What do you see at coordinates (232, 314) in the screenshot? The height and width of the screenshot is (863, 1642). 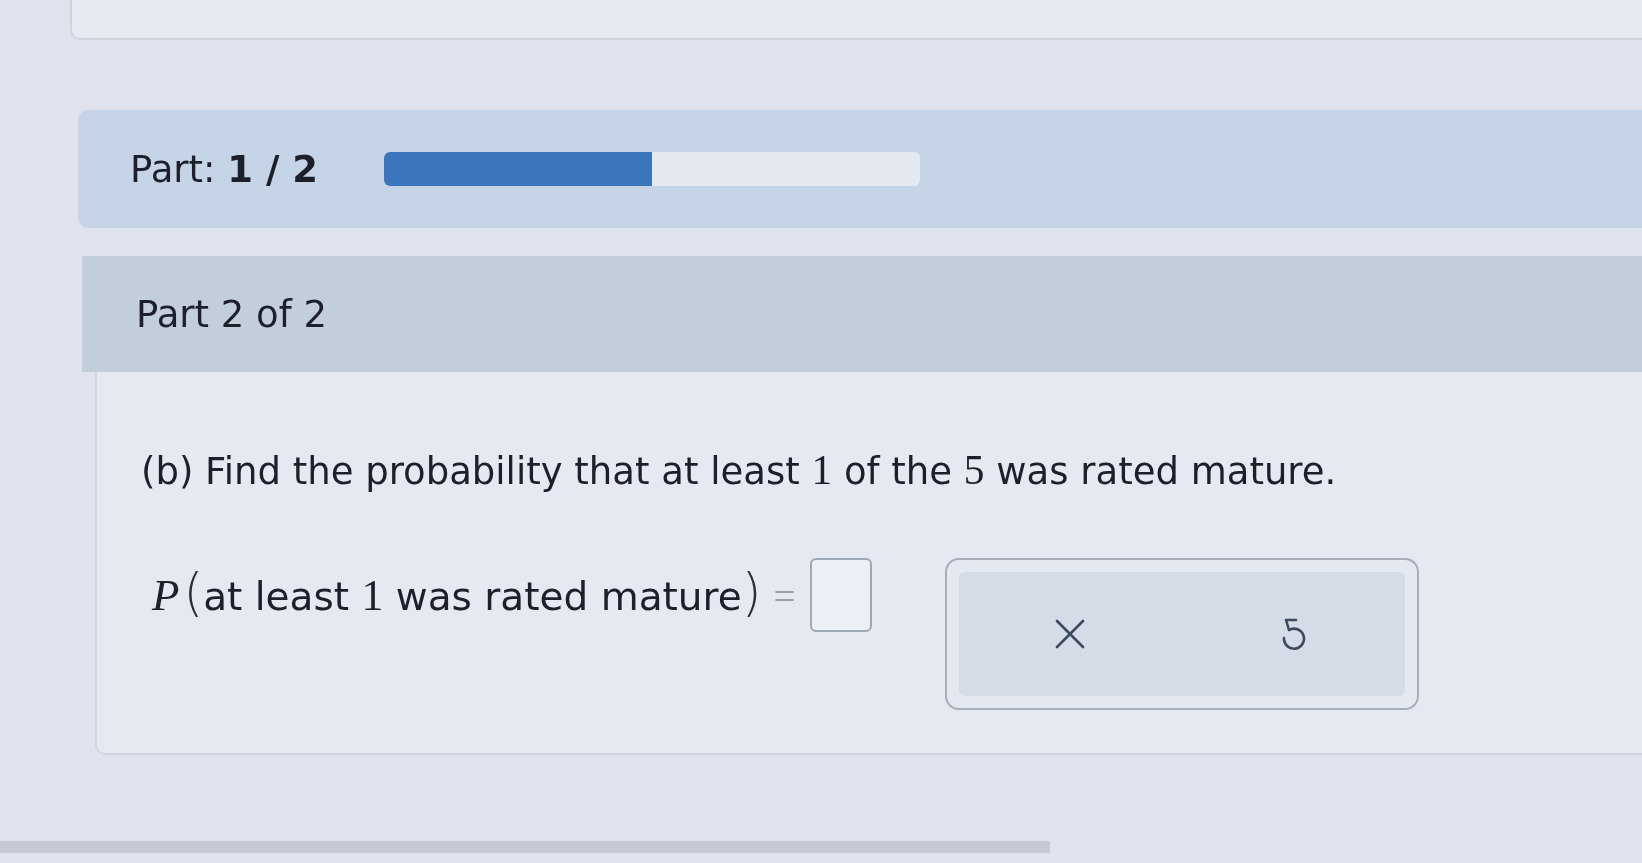 I see `part-title: Part 2 of 2` at bounding box center [232, 314].